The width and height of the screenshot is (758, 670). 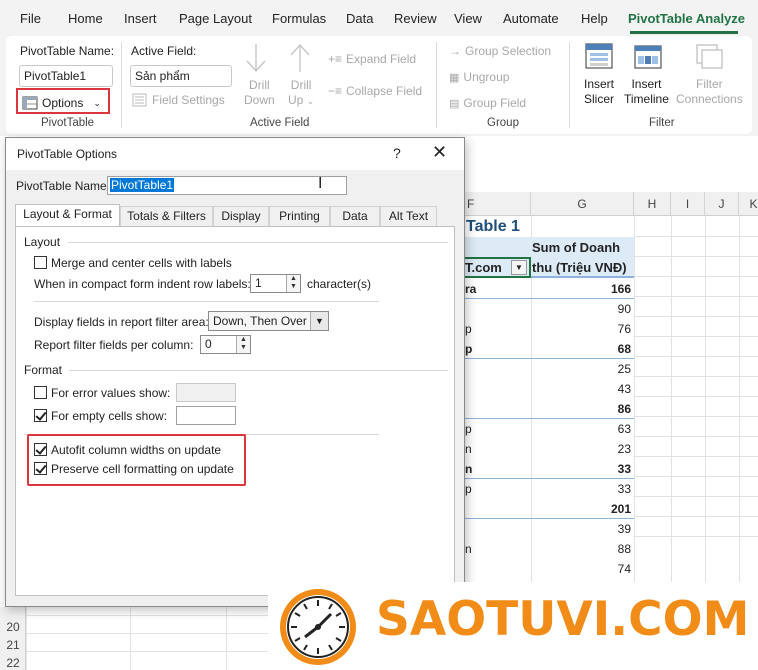 I want to click on menu-help: Help, so click(x=594, y=18).